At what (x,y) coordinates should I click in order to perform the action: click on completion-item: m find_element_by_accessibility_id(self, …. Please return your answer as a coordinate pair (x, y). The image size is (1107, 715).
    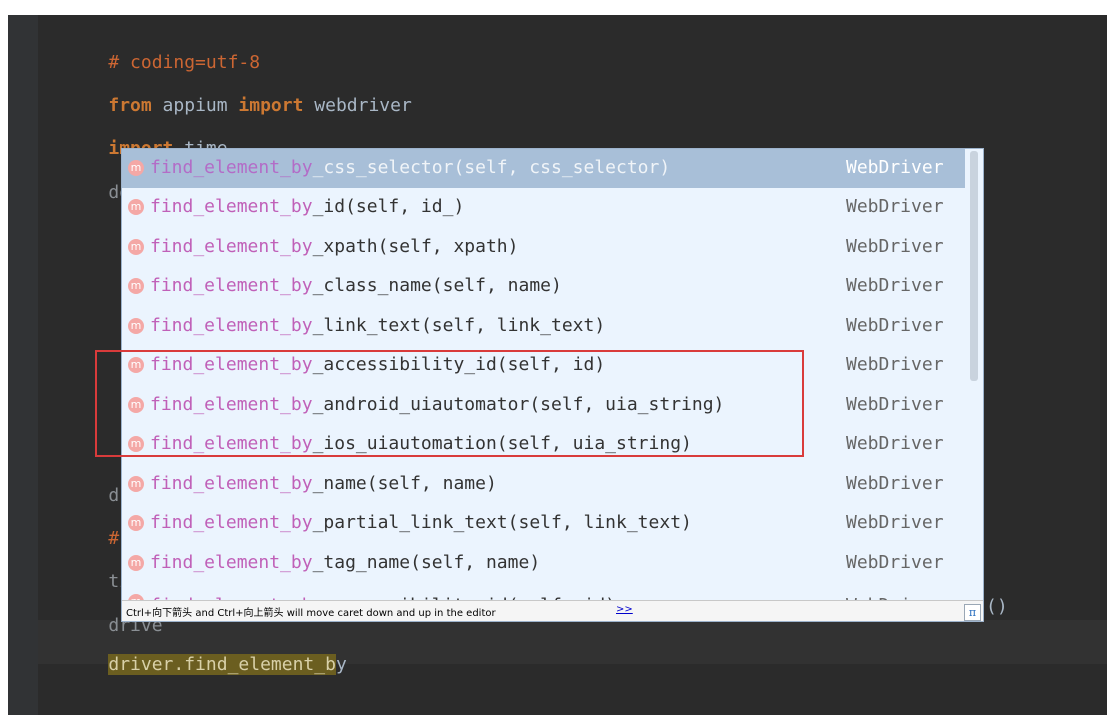
    Looking at the image, I should click on (543, 365).